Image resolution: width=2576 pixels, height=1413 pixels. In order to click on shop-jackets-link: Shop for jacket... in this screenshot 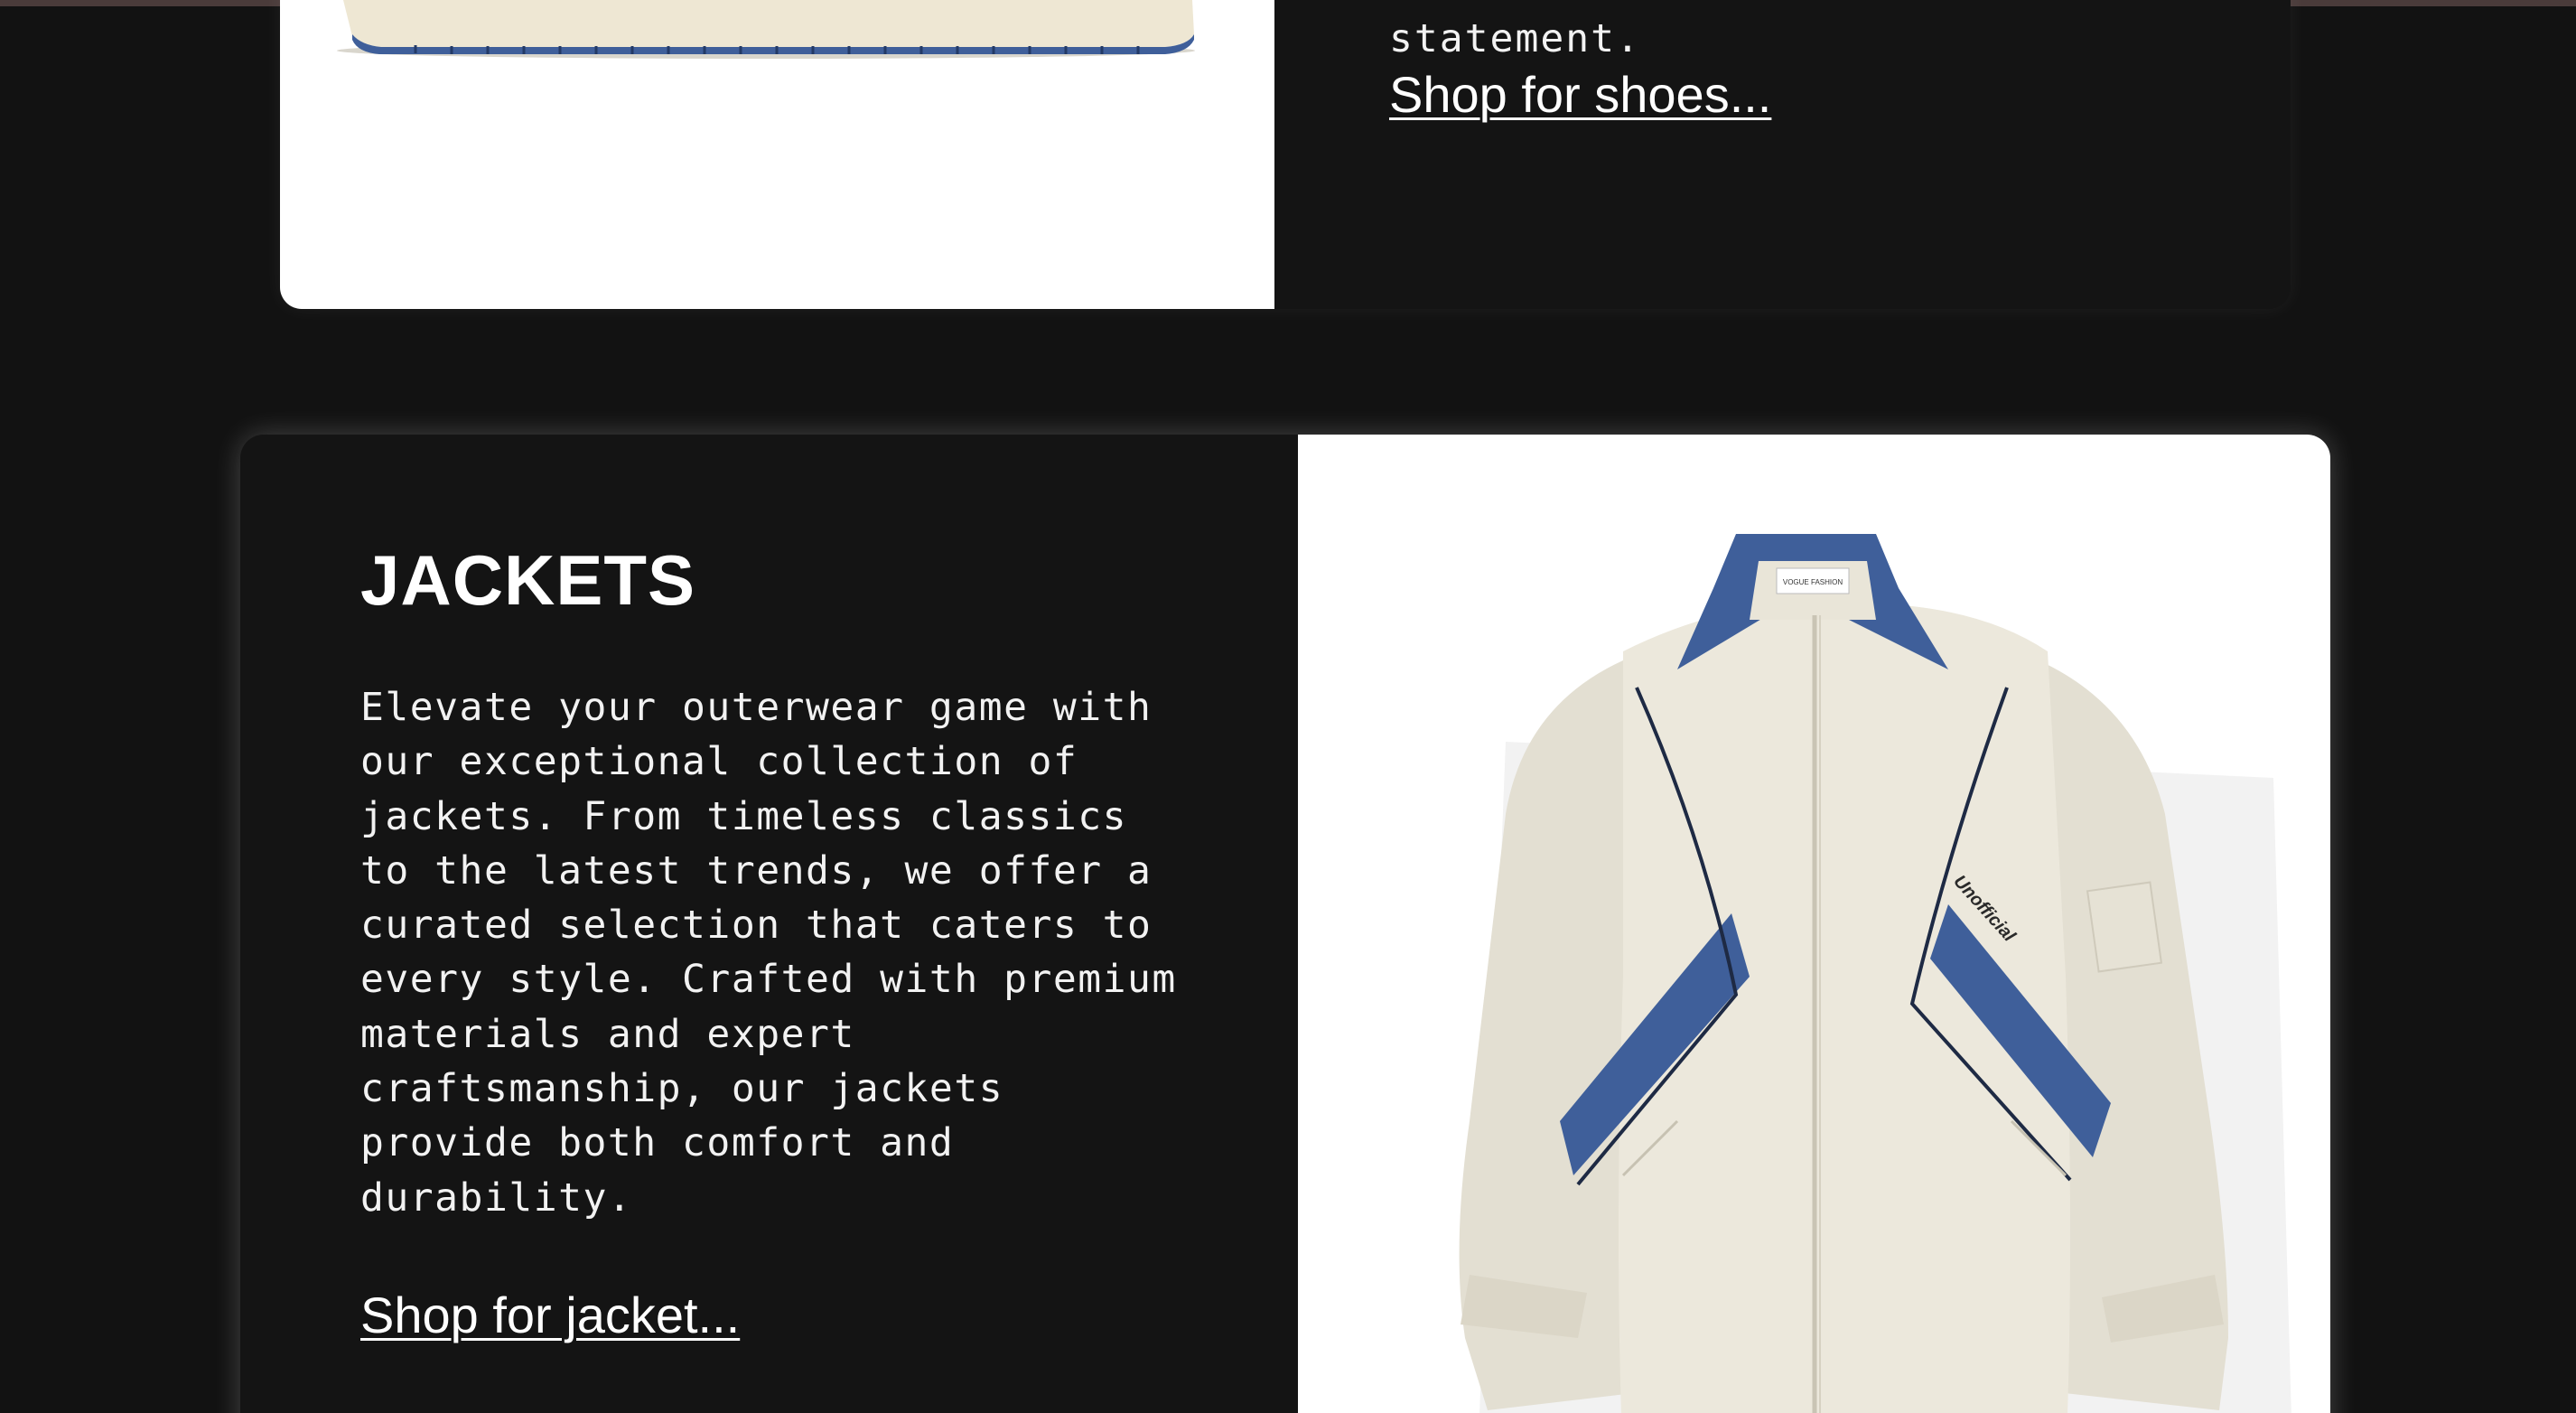, I will do `click(550, 1315)`.